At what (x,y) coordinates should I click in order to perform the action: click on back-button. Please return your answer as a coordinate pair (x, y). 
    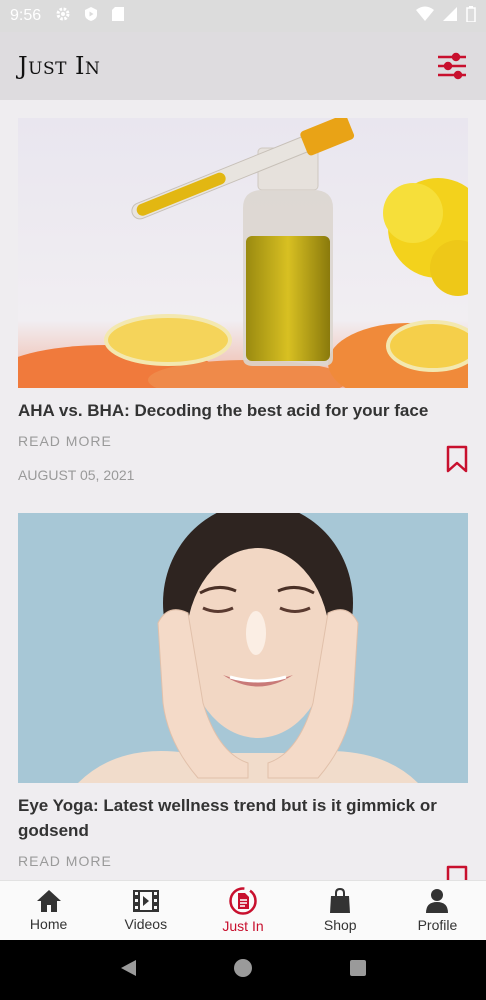
    Looking at the image, I should click on (128, 970).